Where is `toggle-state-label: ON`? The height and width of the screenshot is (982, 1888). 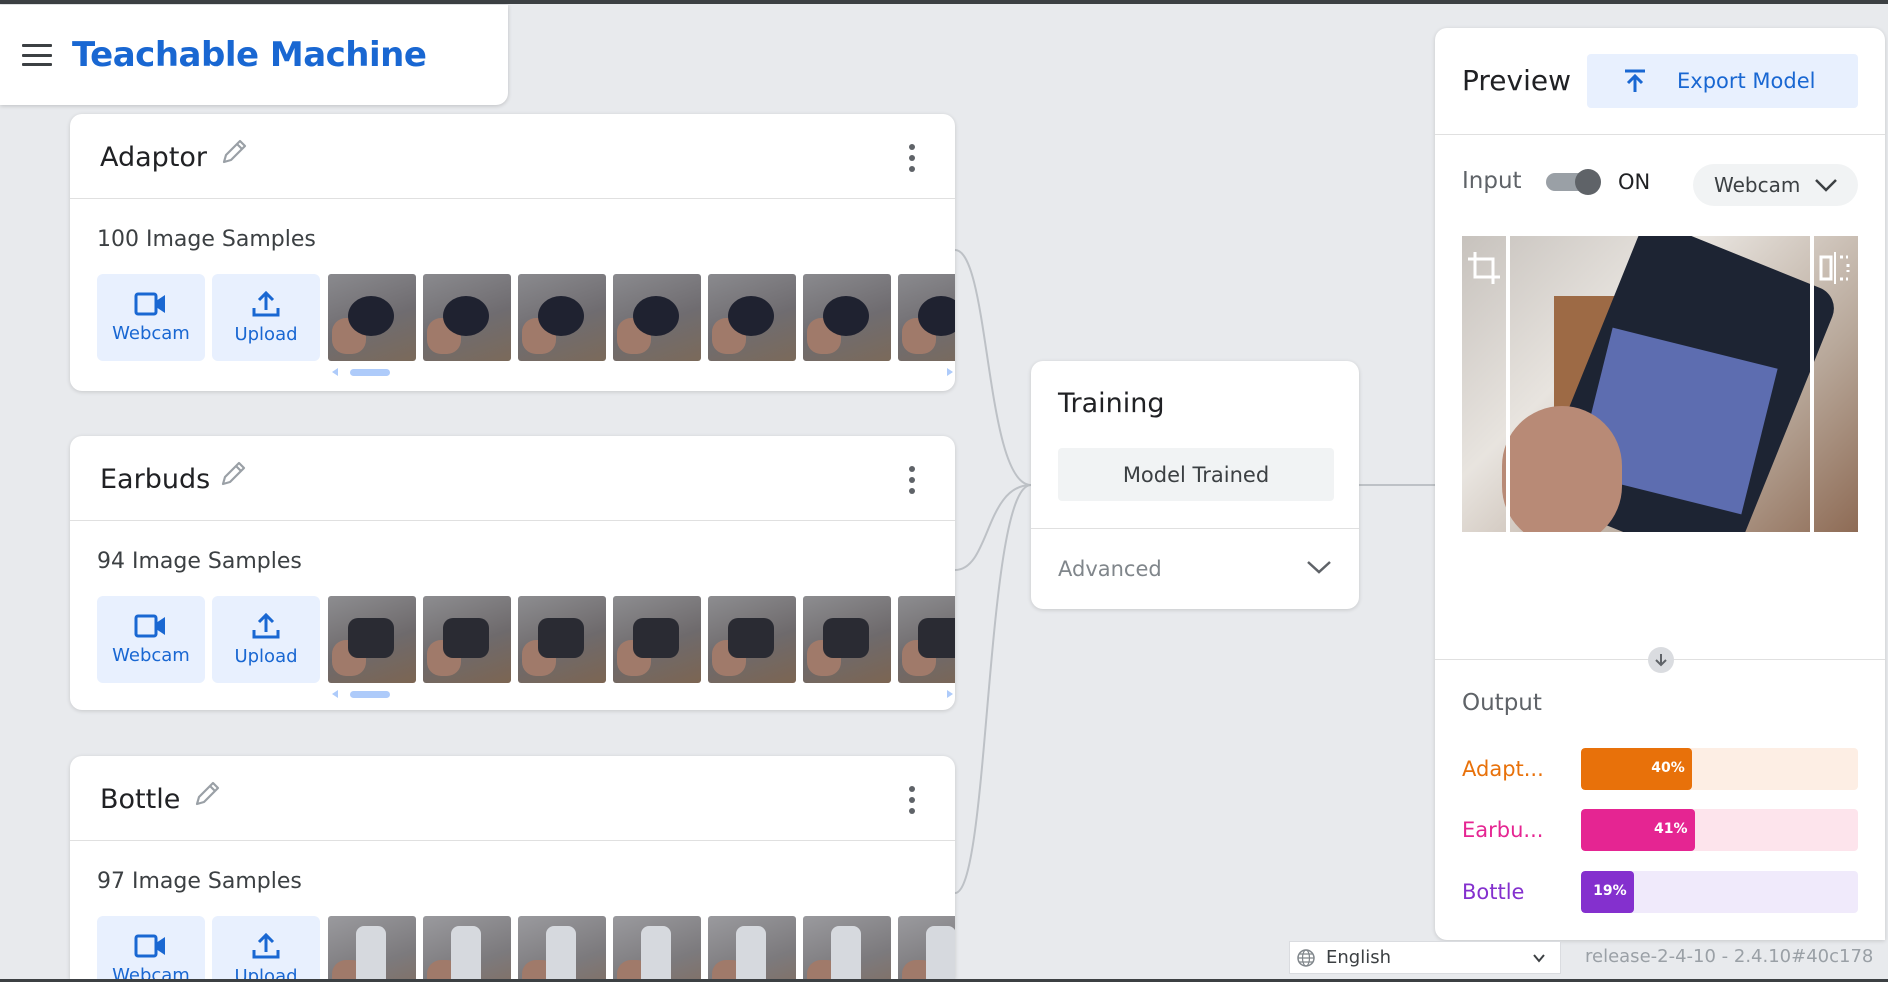
toggle-state-label: ON is located at coordinates (1634, 182).